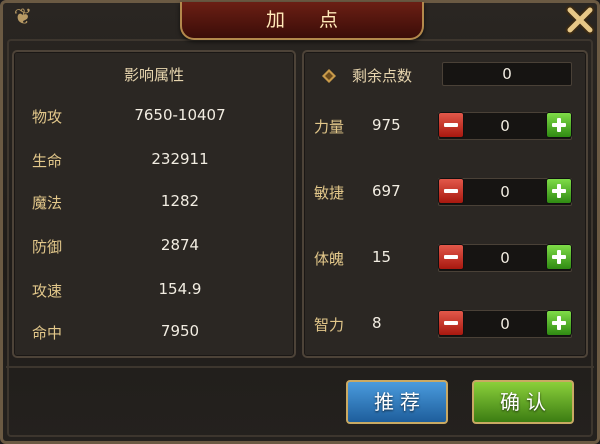 The height and width of the screenshot is (444, 600). Describe the element at coordinates (154, 248) in the screenshot. I see `attribute-row: 防御 2874` at that location.